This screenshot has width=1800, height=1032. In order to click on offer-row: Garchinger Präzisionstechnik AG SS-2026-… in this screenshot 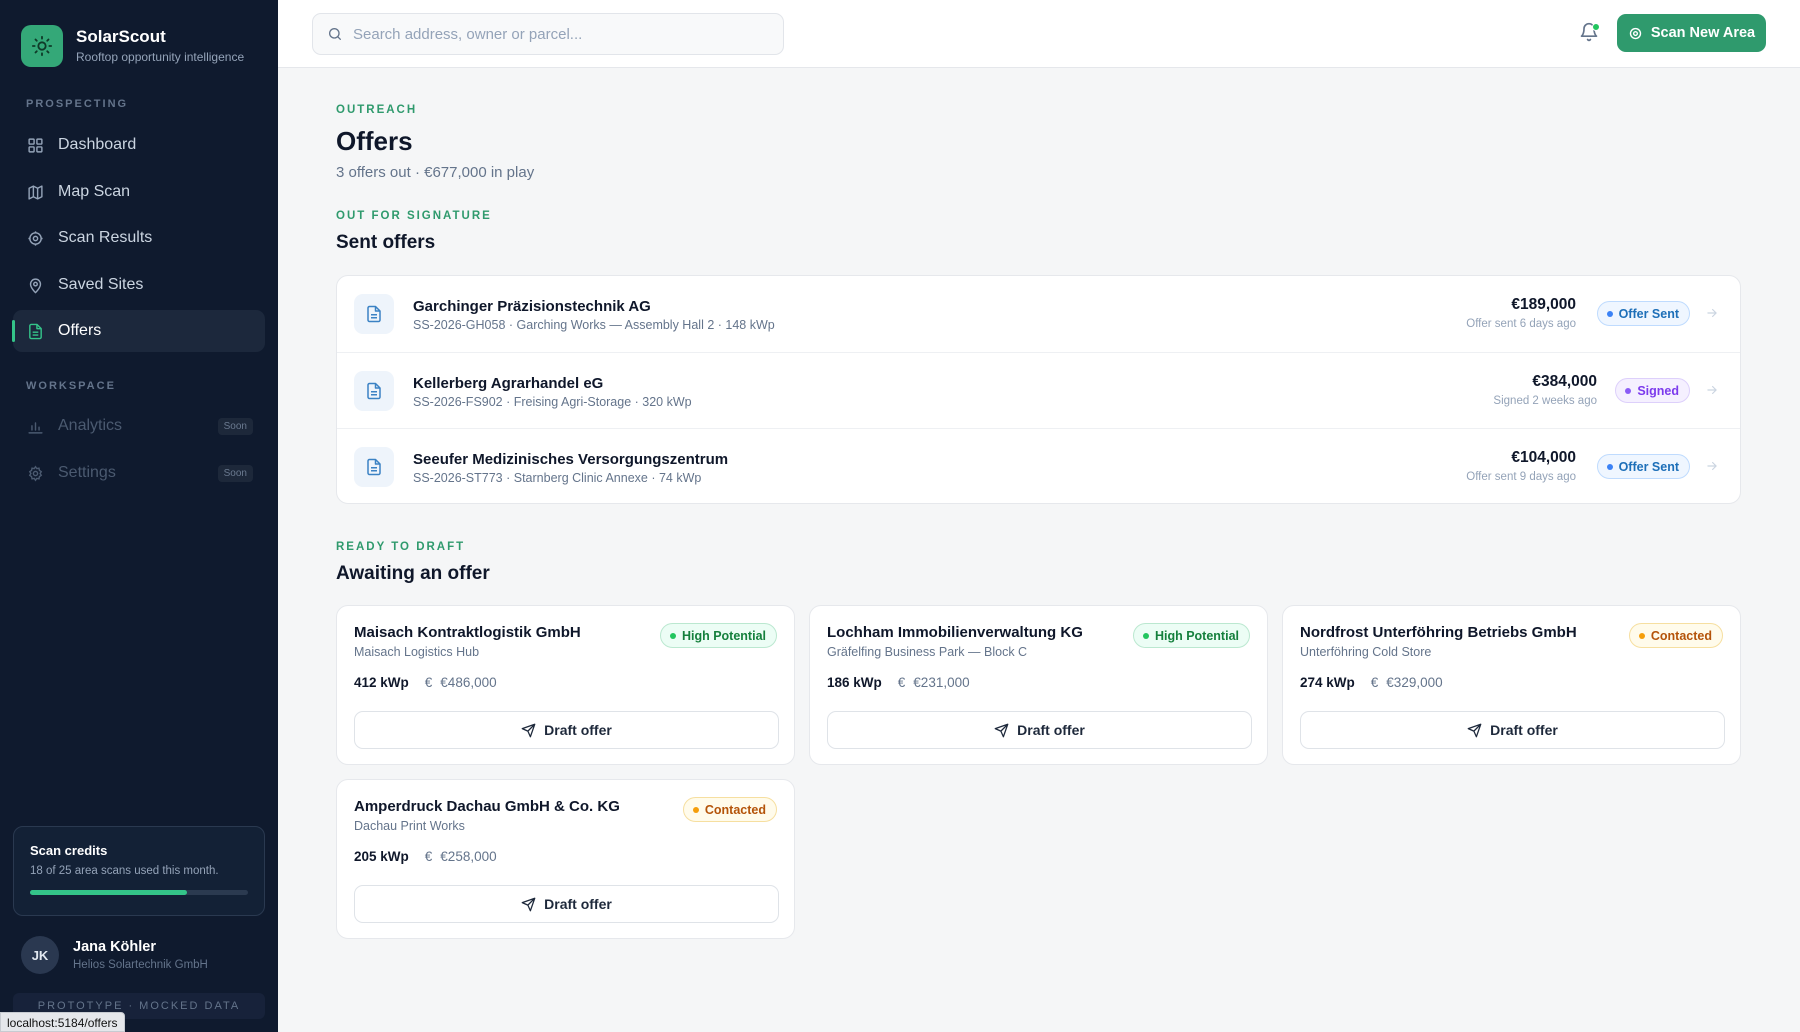, I will do `click(1038, 314)`.